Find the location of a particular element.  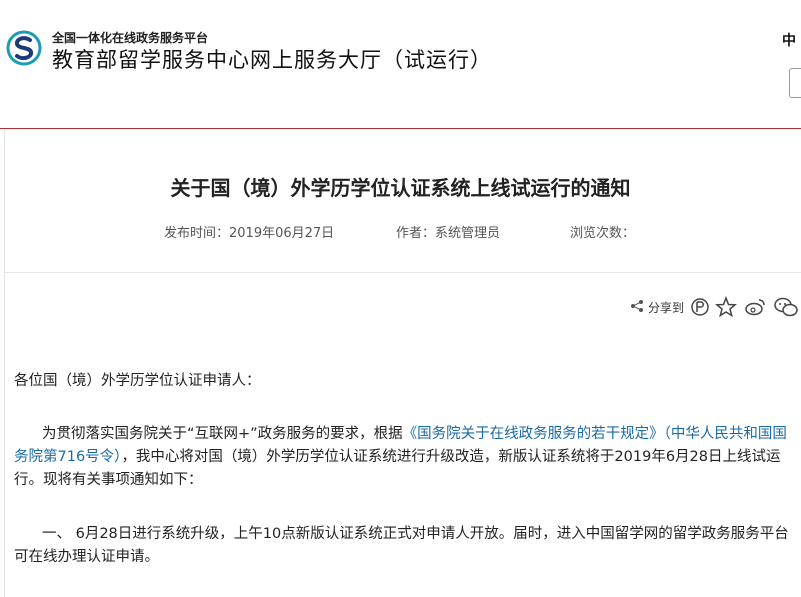

weibo-icon is located at coordinates (755, 307).